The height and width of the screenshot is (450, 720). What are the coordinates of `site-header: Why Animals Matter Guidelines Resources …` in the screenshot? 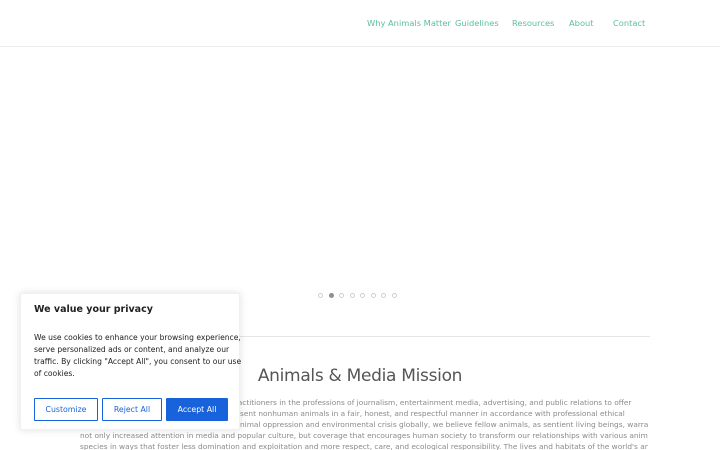 It's located at (360, 23).